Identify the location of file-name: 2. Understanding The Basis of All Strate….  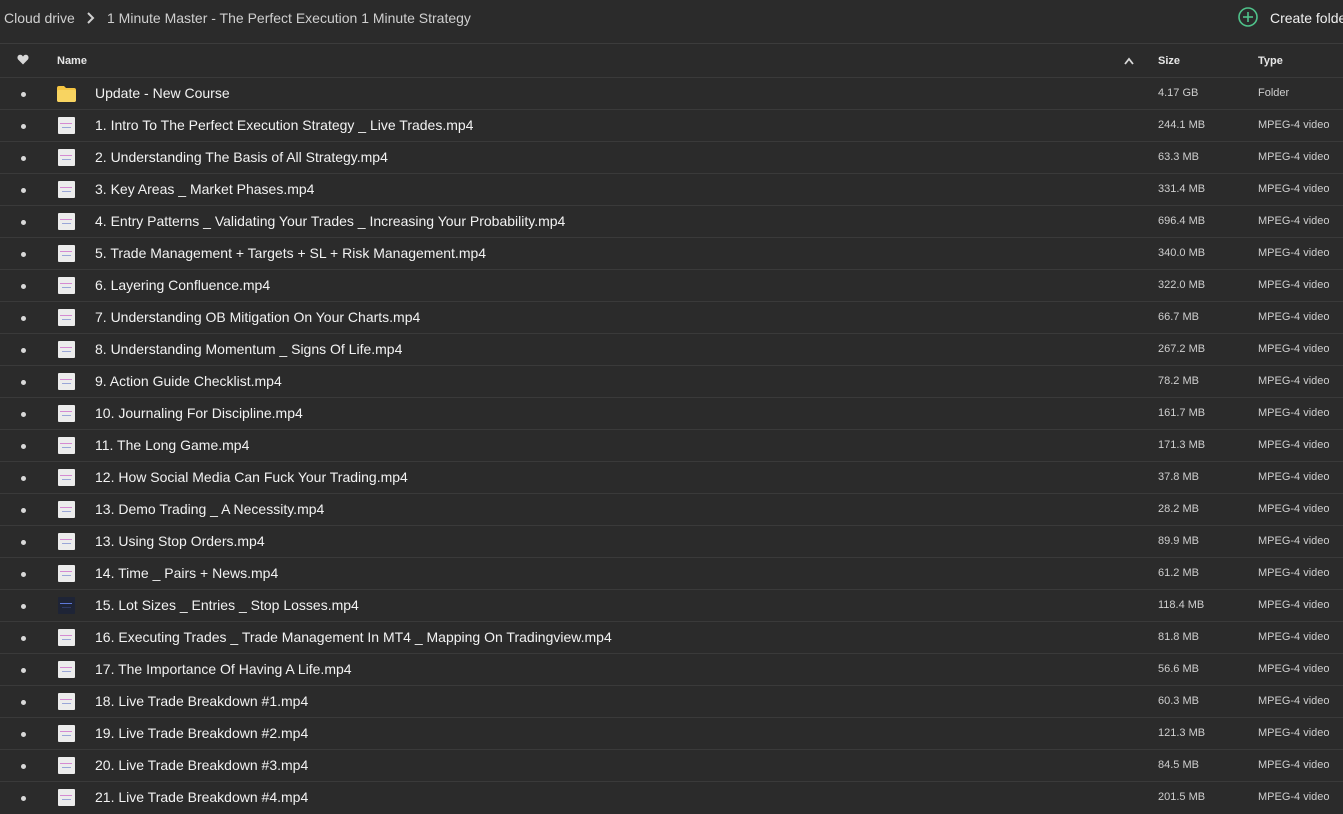
(241, 157).